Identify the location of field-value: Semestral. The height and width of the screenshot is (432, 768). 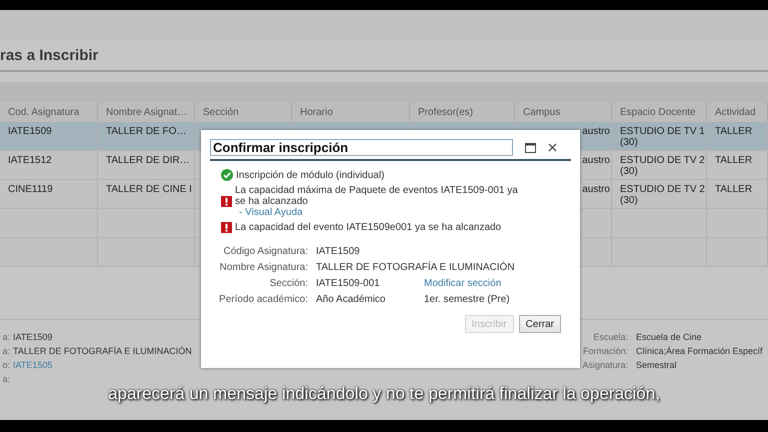
(656, 365).